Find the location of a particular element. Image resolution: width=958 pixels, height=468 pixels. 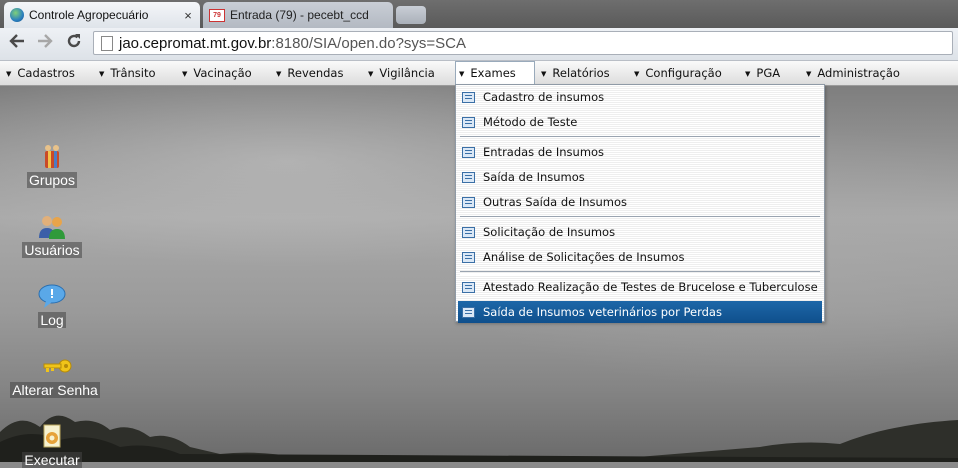

menu-label: Configuração is located at coordinates (683, 73).